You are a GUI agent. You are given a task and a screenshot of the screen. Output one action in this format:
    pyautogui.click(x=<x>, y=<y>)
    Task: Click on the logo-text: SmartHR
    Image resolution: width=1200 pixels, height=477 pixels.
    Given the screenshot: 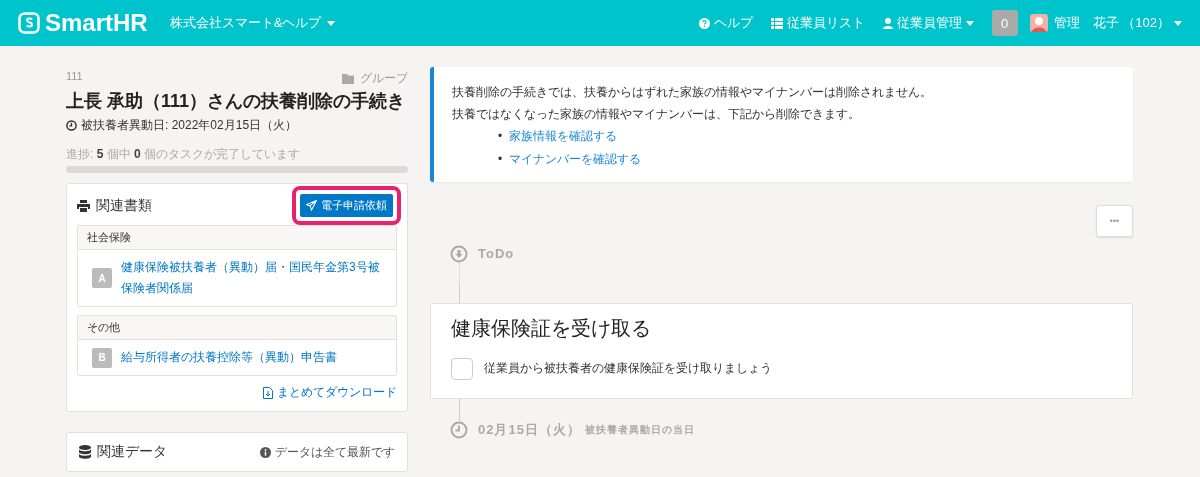 What is the action you would take?
    pyautogui.click(x=96, y=23)
    